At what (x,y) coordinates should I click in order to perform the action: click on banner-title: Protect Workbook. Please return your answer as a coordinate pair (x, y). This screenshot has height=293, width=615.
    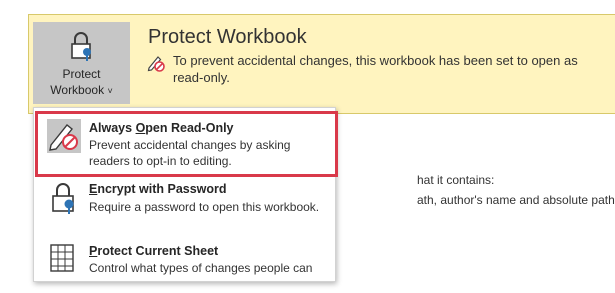
    Looking at the image, I should click on (227, 37).